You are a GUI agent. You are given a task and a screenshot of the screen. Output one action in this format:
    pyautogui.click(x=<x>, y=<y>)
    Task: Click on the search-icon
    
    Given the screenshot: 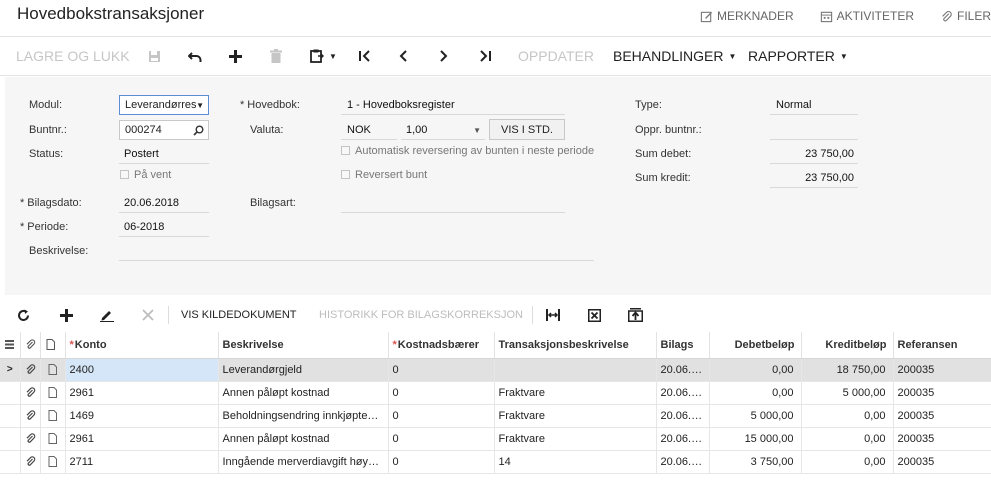 What is the action you would take?
    pyautogui.click(x=198, y=130)
    